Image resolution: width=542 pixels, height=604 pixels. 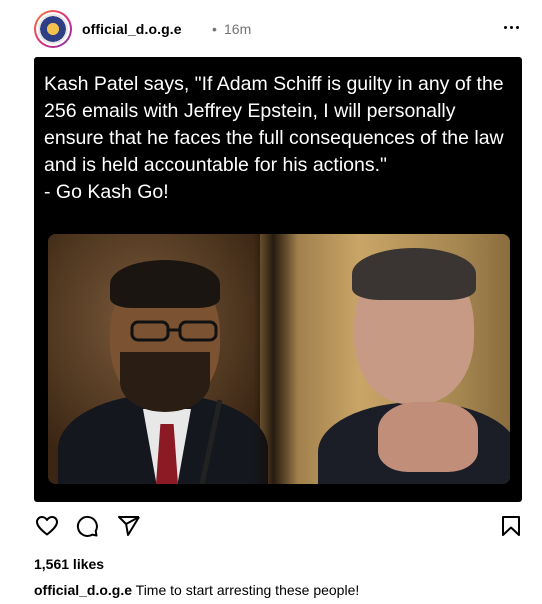 I want to click on avatar-ring, so click(x=53, y=29).